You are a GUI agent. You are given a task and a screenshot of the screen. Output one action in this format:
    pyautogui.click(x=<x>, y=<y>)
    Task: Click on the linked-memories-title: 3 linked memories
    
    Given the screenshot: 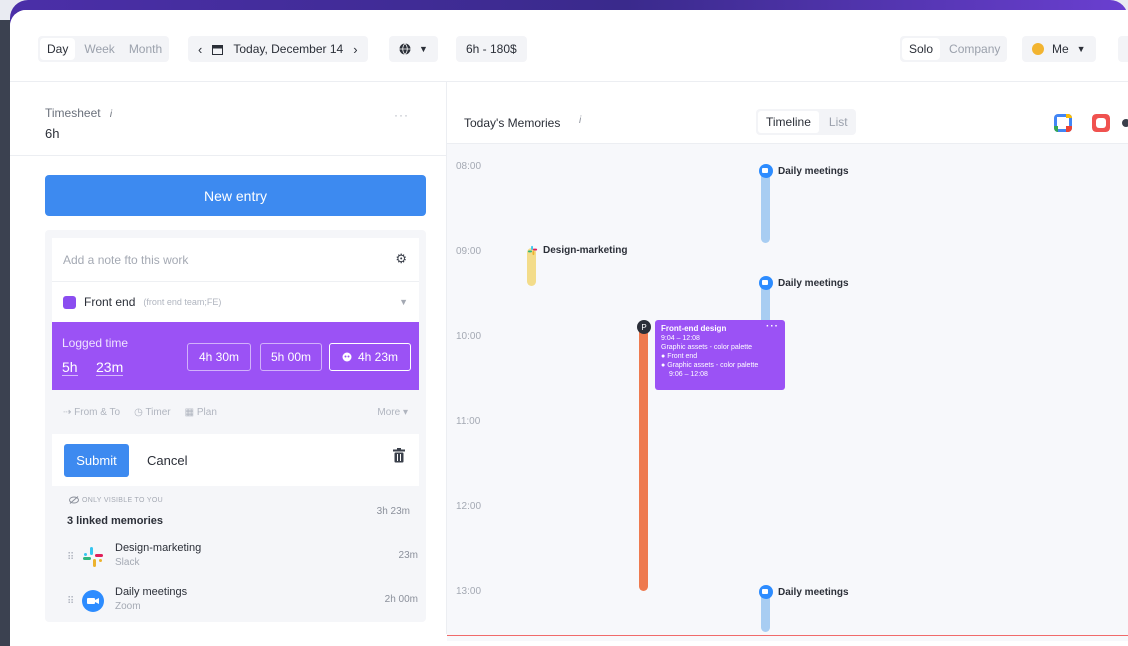 What is the action you would take?
    pyautogui.click(x=115, y=521)
    